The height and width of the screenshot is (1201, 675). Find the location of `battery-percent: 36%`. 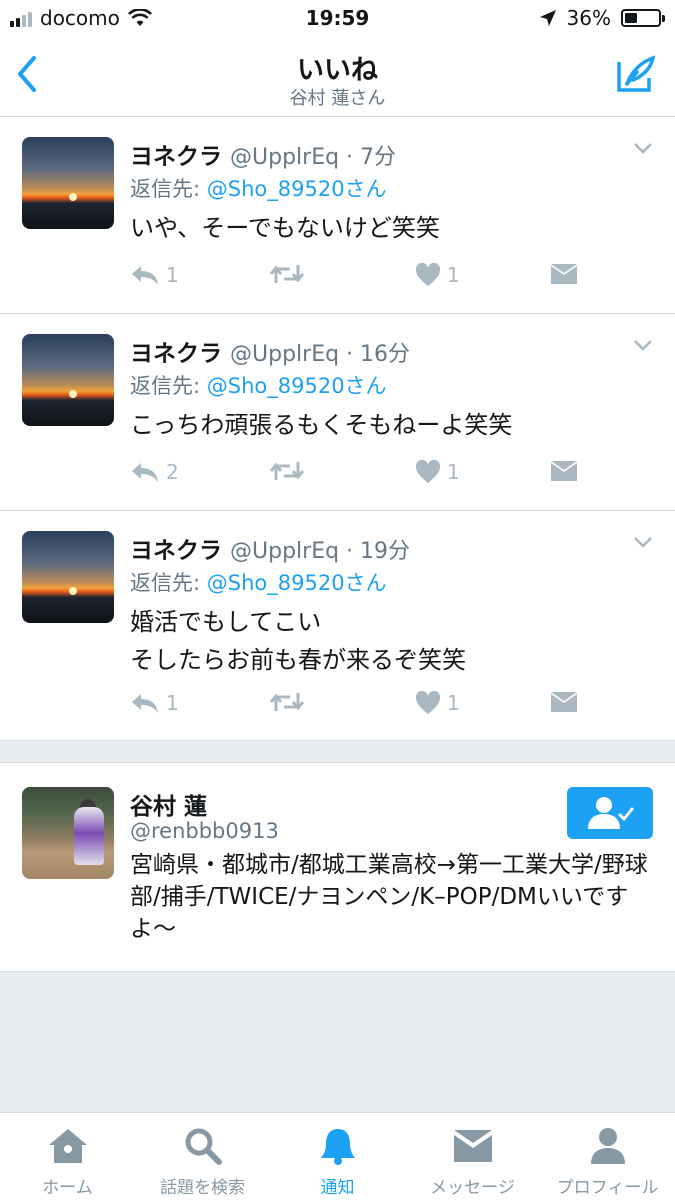

battery-percent: 36% is located at coordinates (588, 18).